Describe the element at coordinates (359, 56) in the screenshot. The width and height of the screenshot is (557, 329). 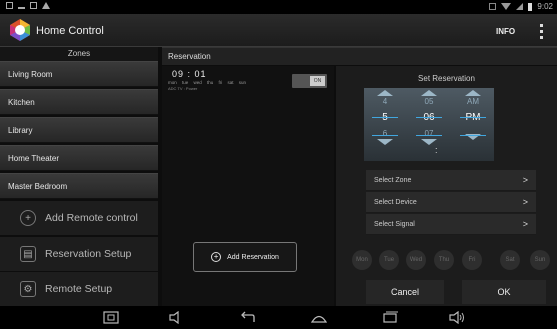
I see `reservation-header: Reservation` at that location.